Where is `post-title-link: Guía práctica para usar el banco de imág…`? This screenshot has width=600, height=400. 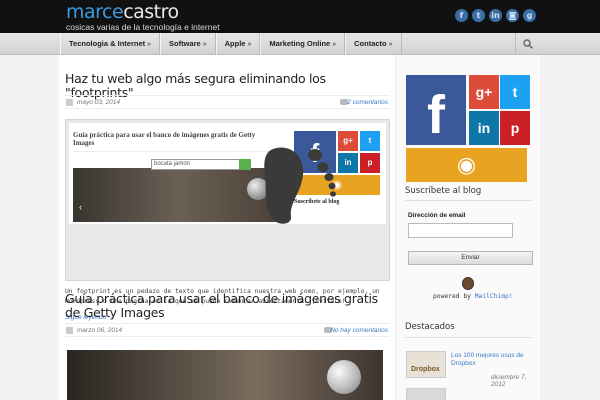
post-title-link: Guía práctica para usar el banco de imág… is located at coordinates (230, 306).